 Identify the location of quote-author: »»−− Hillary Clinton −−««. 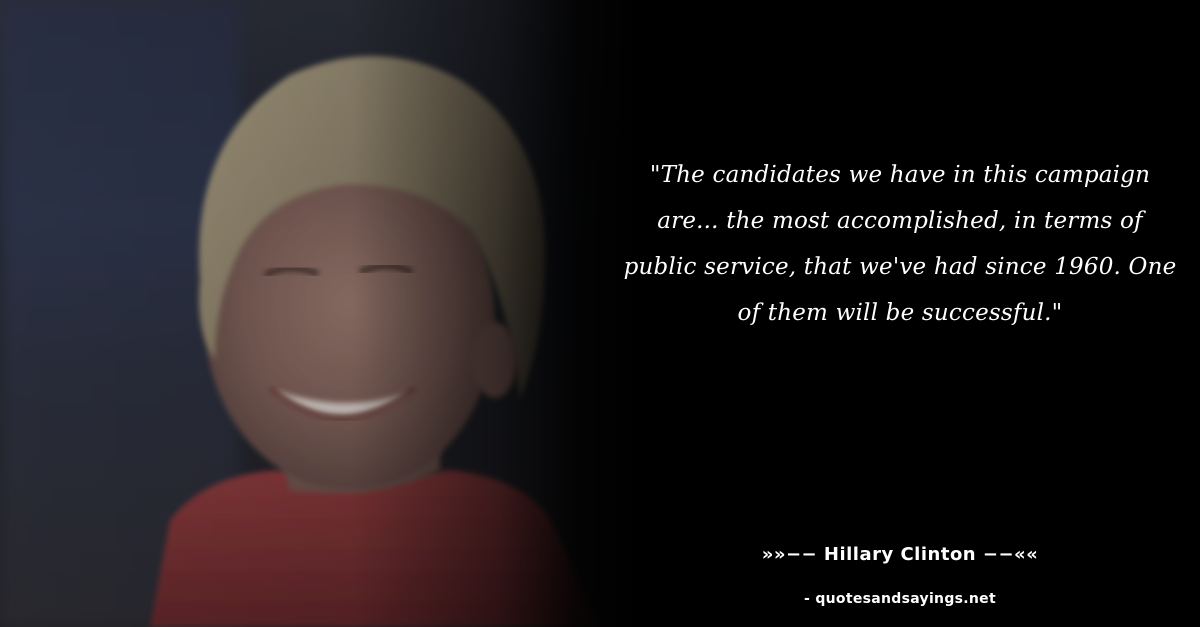
(900, 554).